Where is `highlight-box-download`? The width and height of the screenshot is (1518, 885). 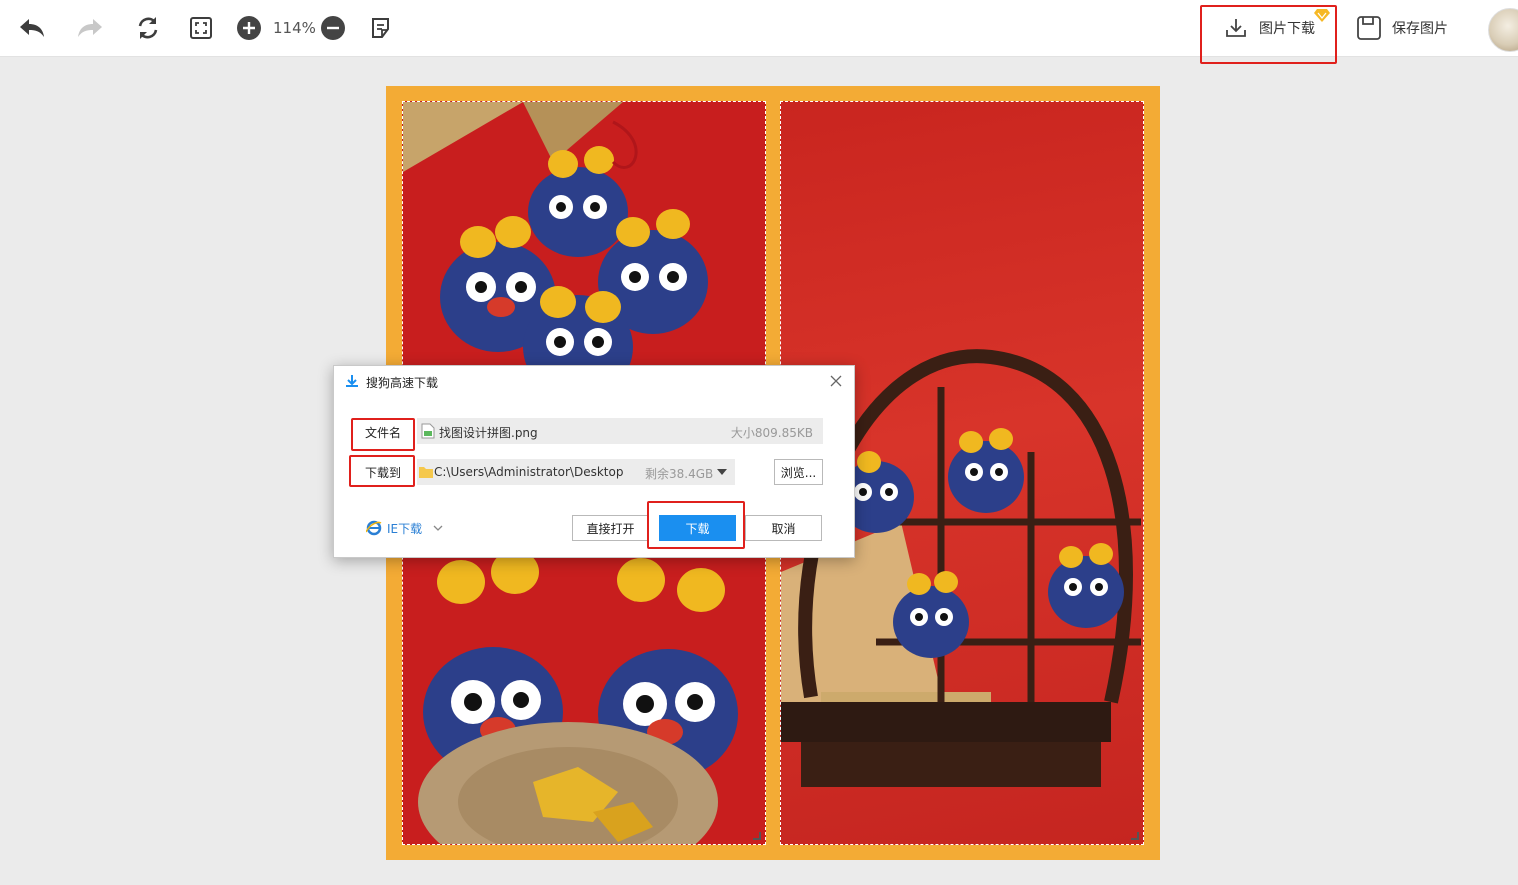
highlight-box-download is located at coordinates (1268, 34).